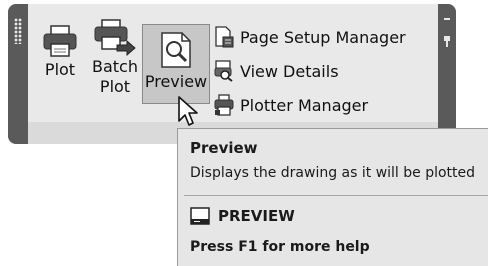 Image resolution: width=488 pixels, height=266 pixels. Describe the element at coordinates (447, 74) in the screenshot. I see `panel-side-bar` at that location.